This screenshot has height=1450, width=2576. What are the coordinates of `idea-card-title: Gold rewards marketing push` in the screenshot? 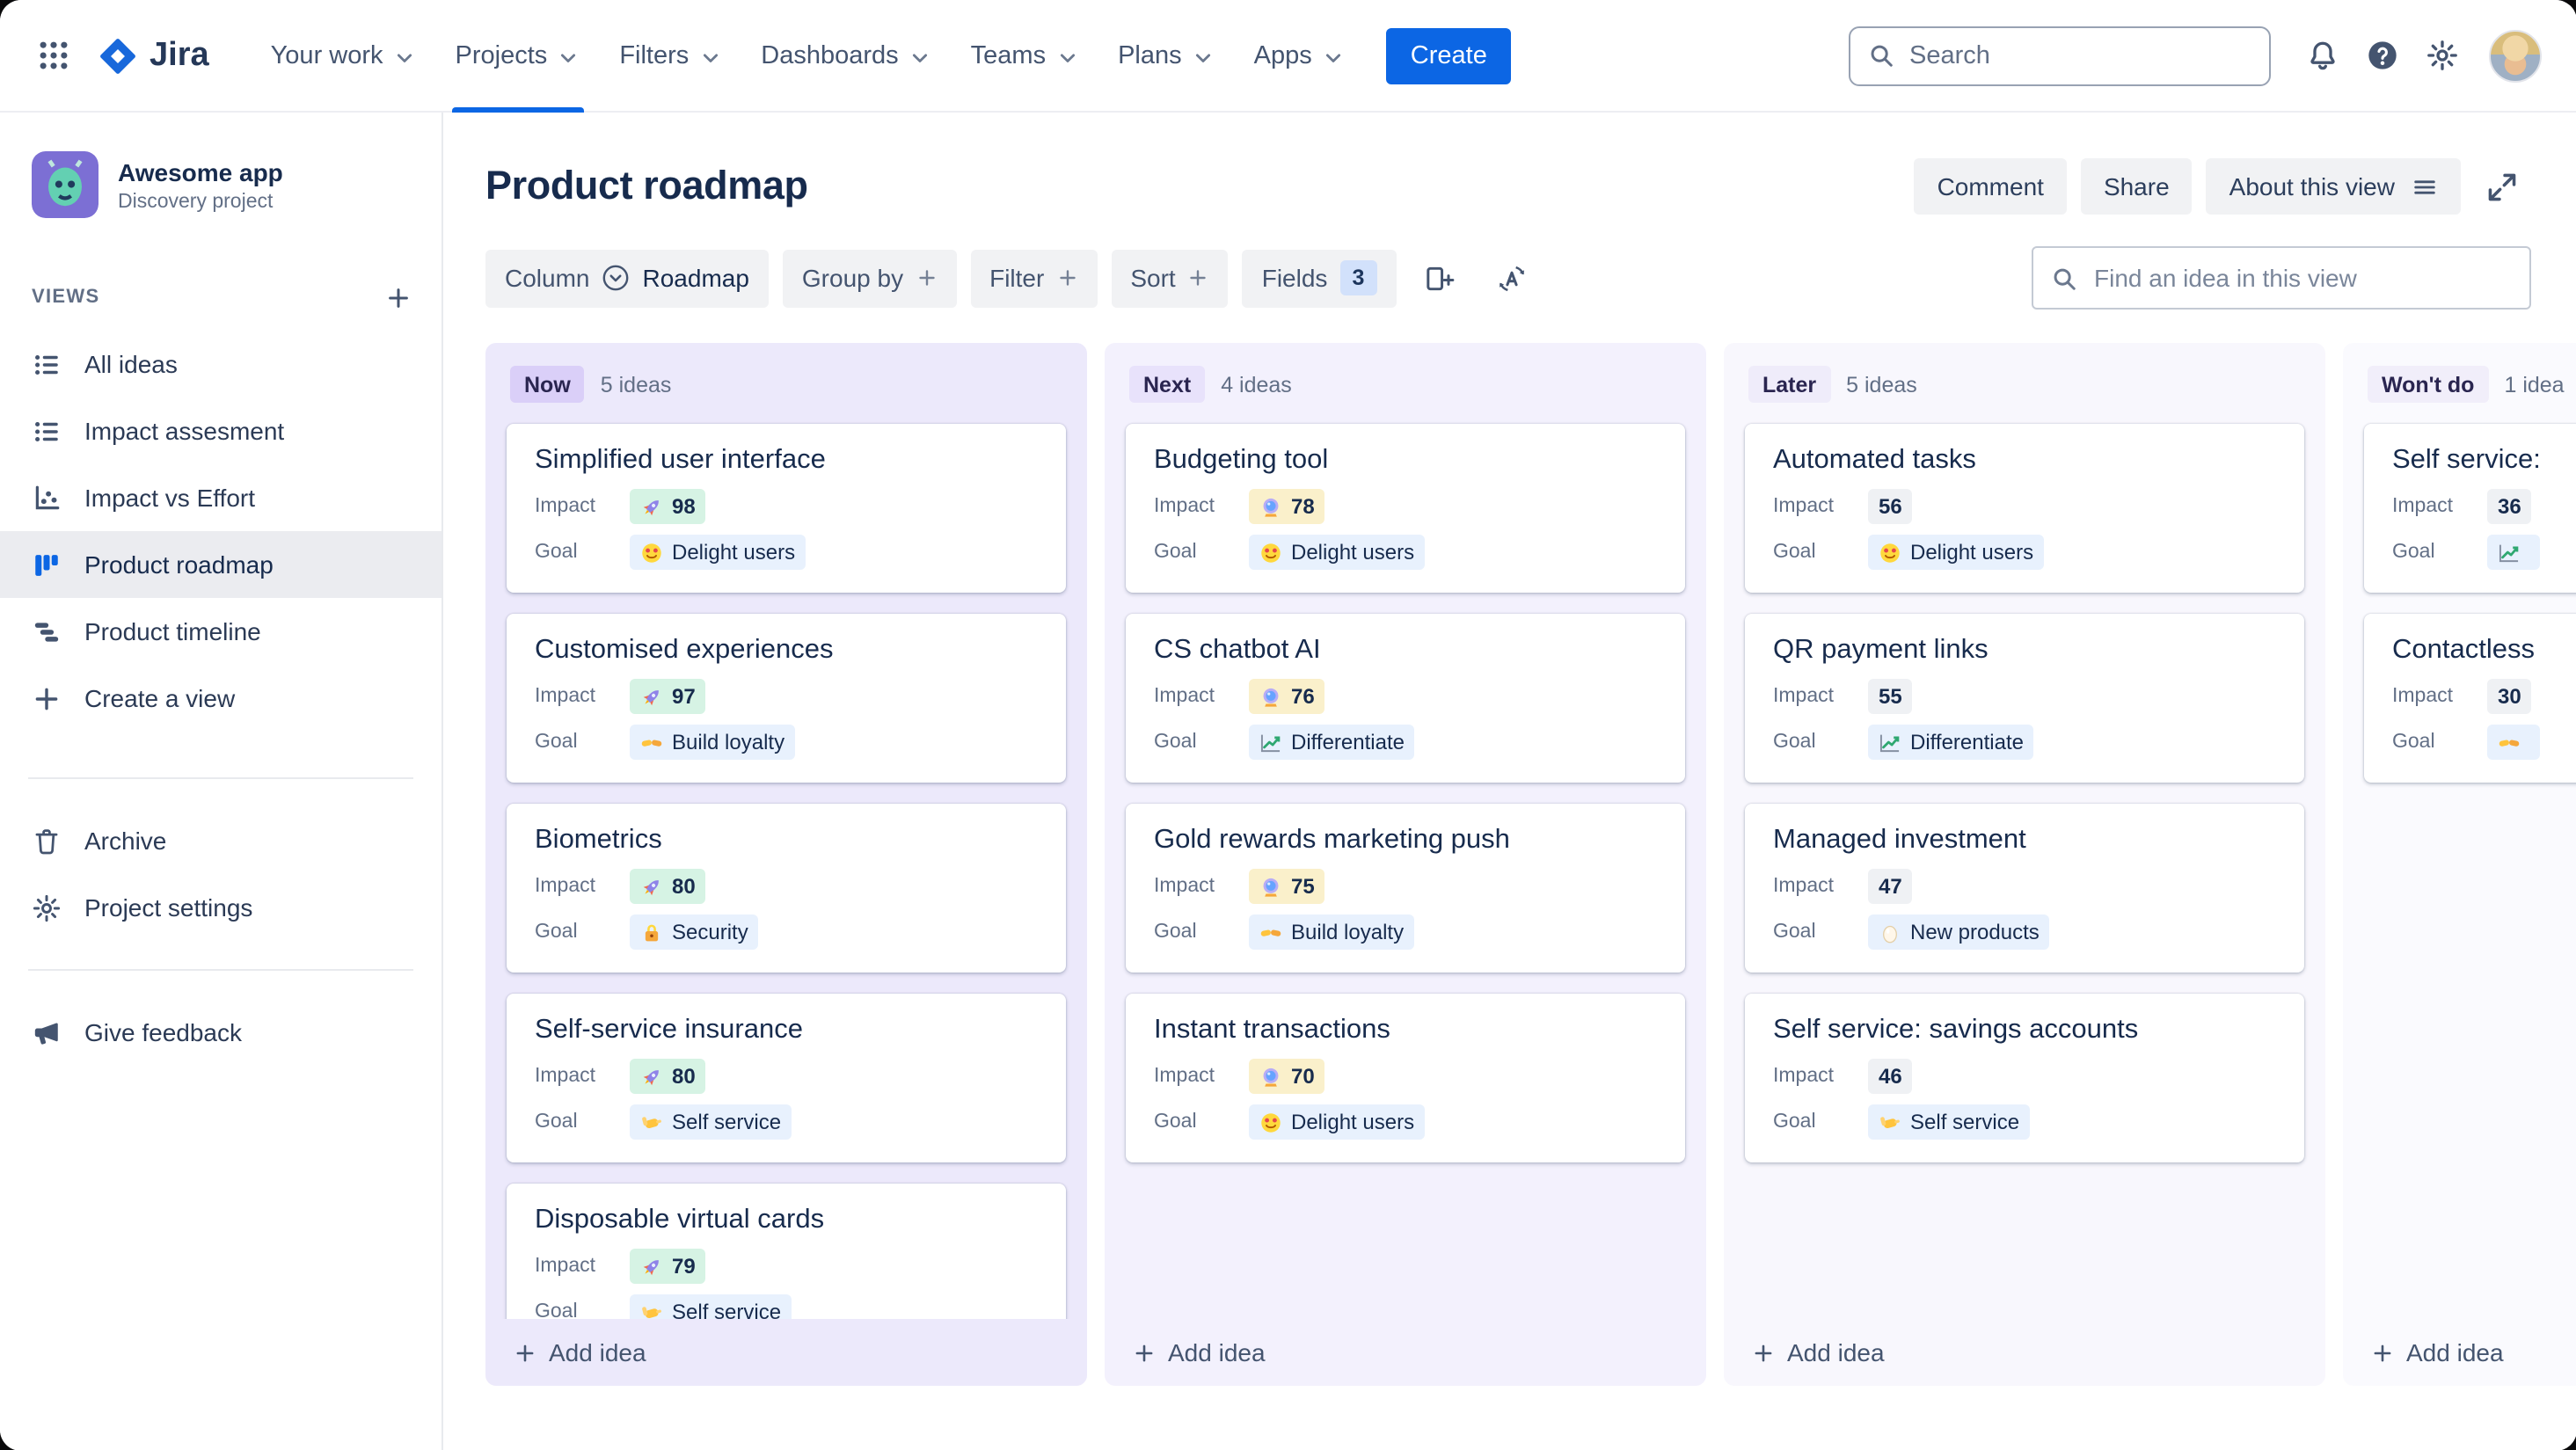 It's located at (1332, 840).